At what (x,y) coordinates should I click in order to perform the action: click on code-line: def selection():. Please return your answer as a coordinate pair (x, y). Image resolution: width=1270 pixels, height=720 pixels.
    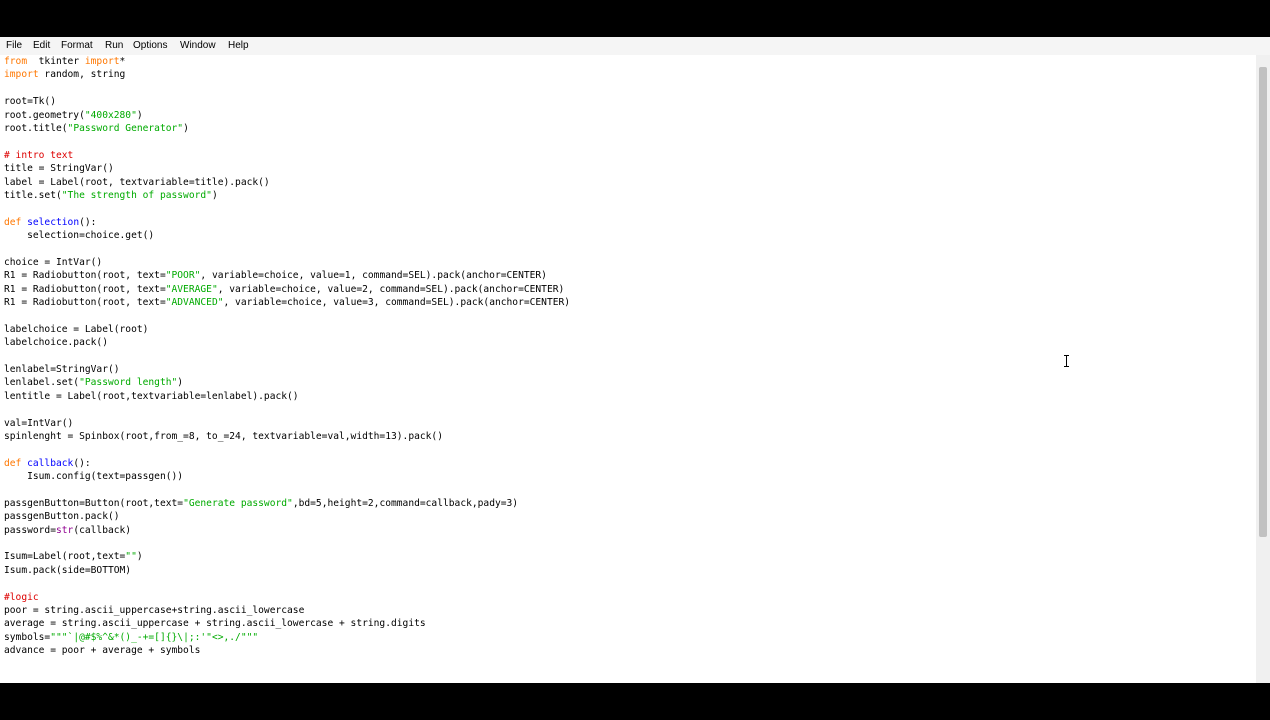
    Looking at the image, I should click on (50, 222).